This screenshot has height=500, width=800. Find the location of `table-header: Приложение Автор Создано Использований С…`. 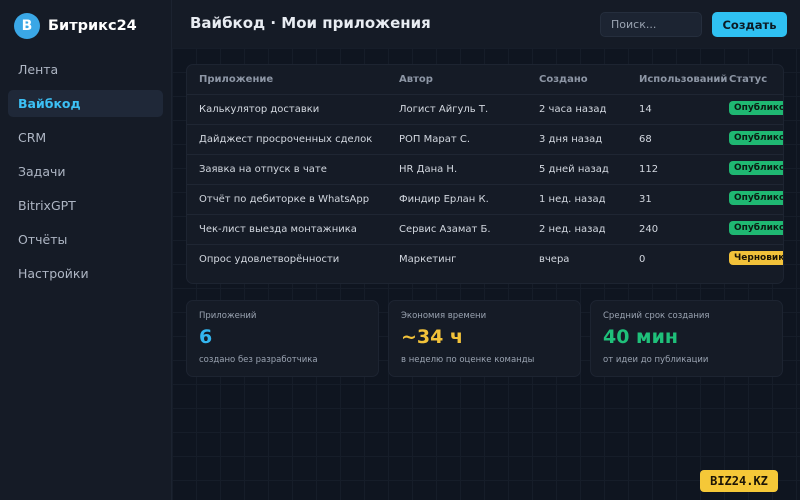

table-header: Приложение Автор Создано Использований С… is located at coordinates (485, 80).